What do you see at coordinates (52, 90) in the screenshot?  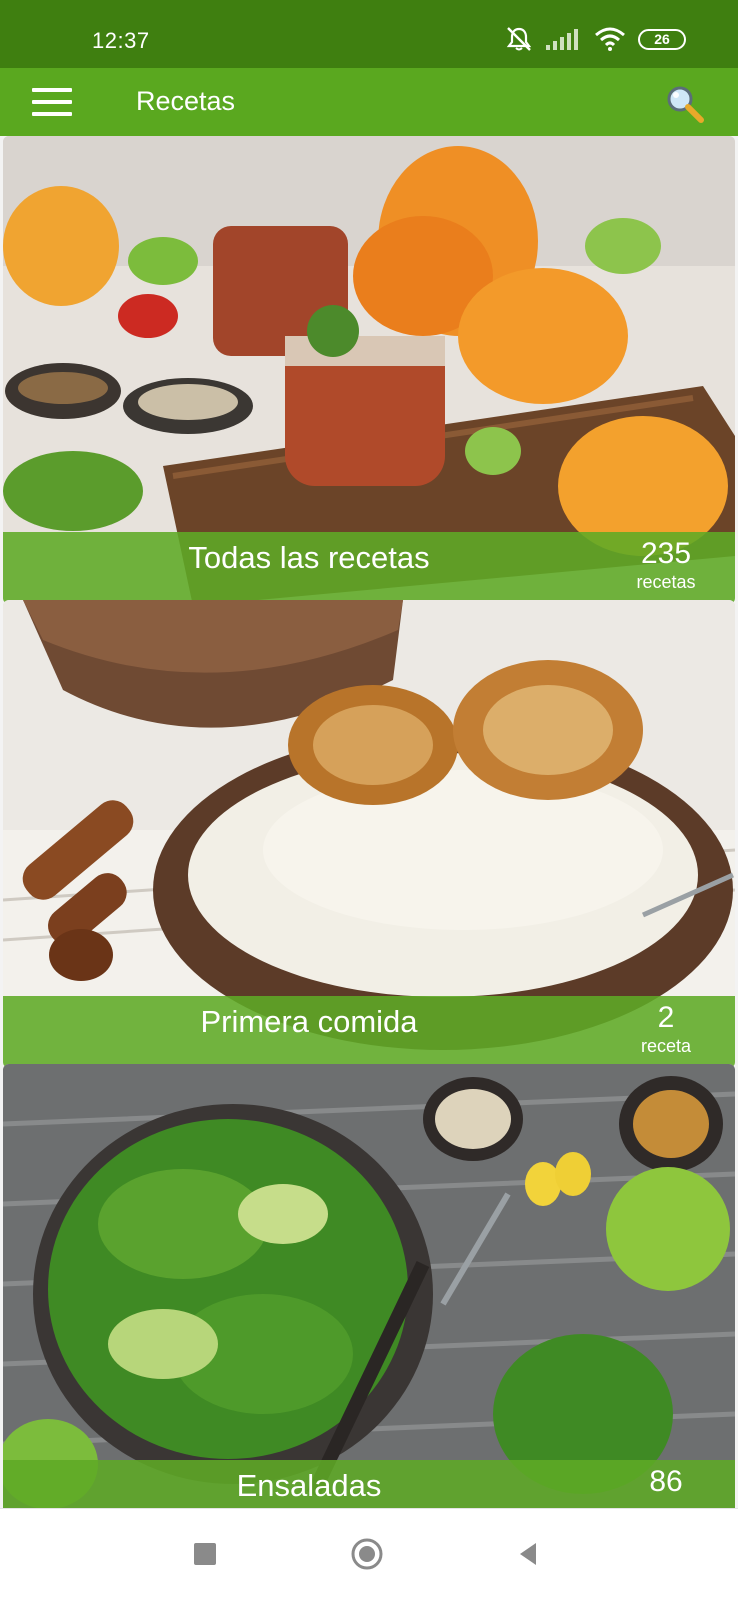 I see `hamburger-icon` at bounding box center [52, 90].